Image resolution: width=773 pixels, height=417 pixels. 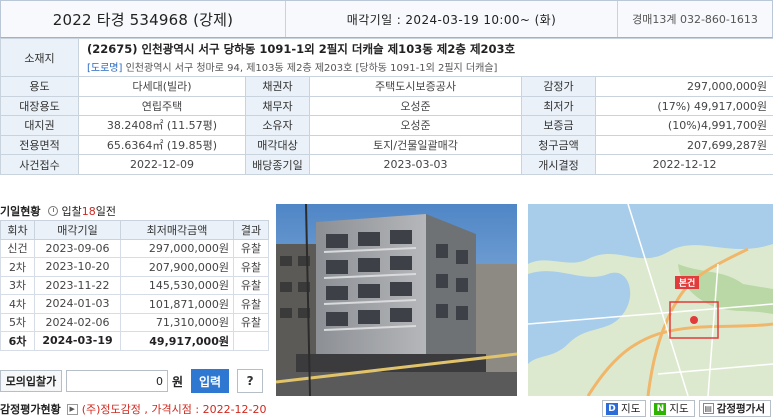 I want to click on round-cell: 신건, so click(x=17, y=248).